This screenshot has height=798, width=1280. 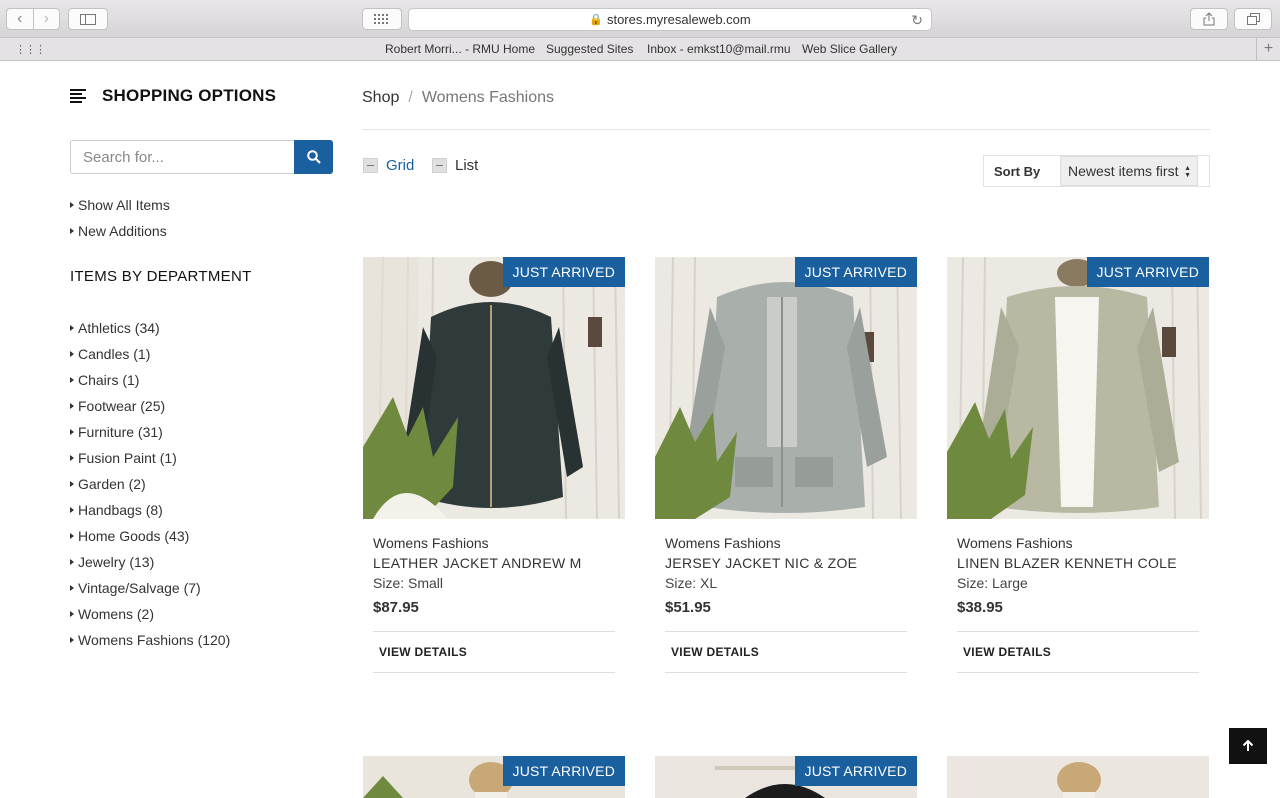 I want to click on dept-label: Womens (2), so click(x=116, y=614).